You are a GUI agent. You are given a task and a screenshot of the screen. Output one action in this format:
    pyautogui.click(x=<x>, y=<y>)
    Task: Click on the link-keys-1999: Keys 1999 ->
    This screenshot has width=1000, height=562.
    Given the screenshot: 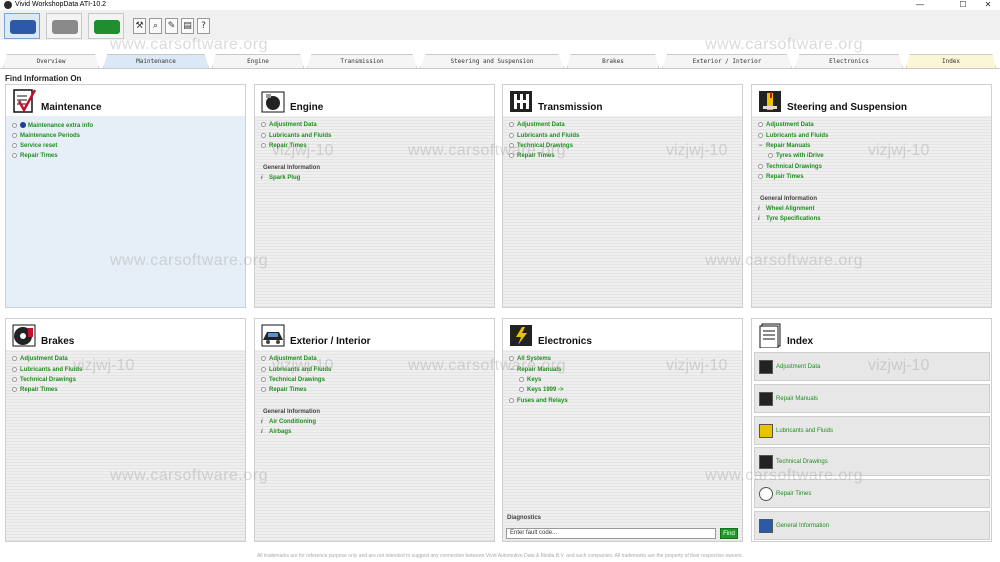 What is the action you would take?
    pyautogui.click(x=541, y=390)
    